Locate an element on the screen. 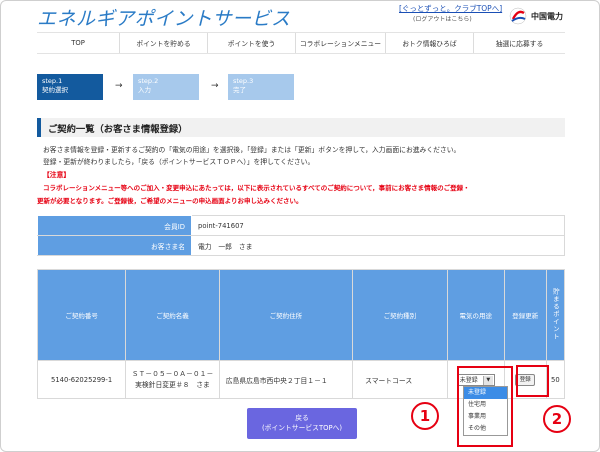  col-contract-number: ご契約番号 is located at coordinates (81, 315).